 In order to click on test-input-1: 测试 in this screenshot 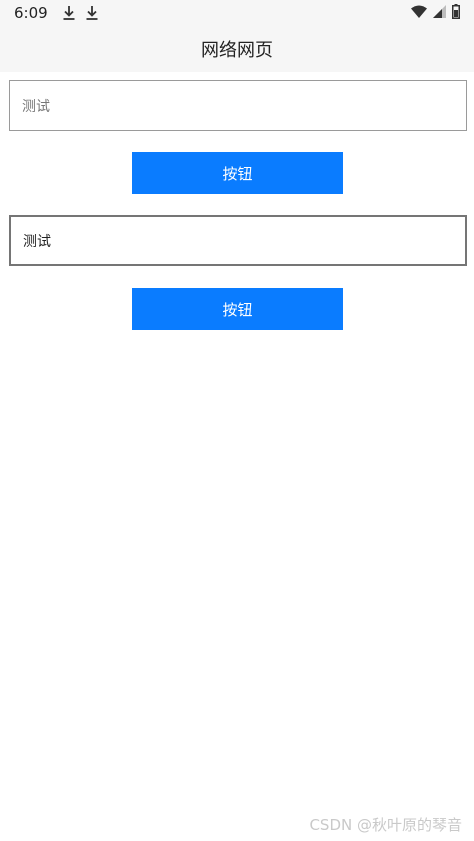, I will do `click(238, 105)`.